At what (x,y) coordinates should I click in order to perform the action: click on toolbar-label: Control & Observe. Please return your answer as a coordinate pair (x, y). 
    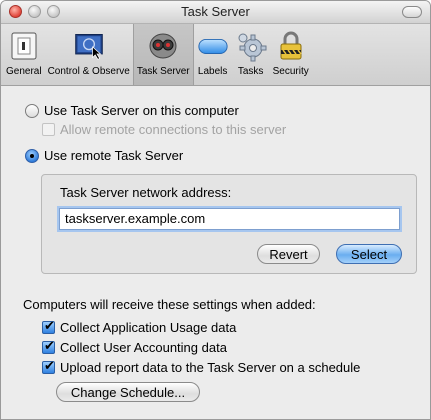
    Looking at the image, I should click on (88, 71).